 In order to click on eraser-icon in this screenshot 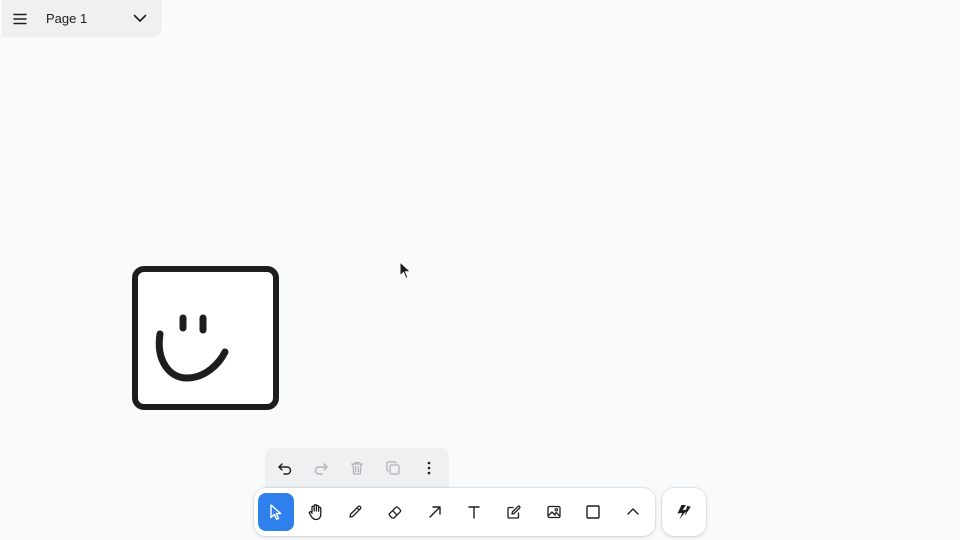, I will do `click(395, 512)`.